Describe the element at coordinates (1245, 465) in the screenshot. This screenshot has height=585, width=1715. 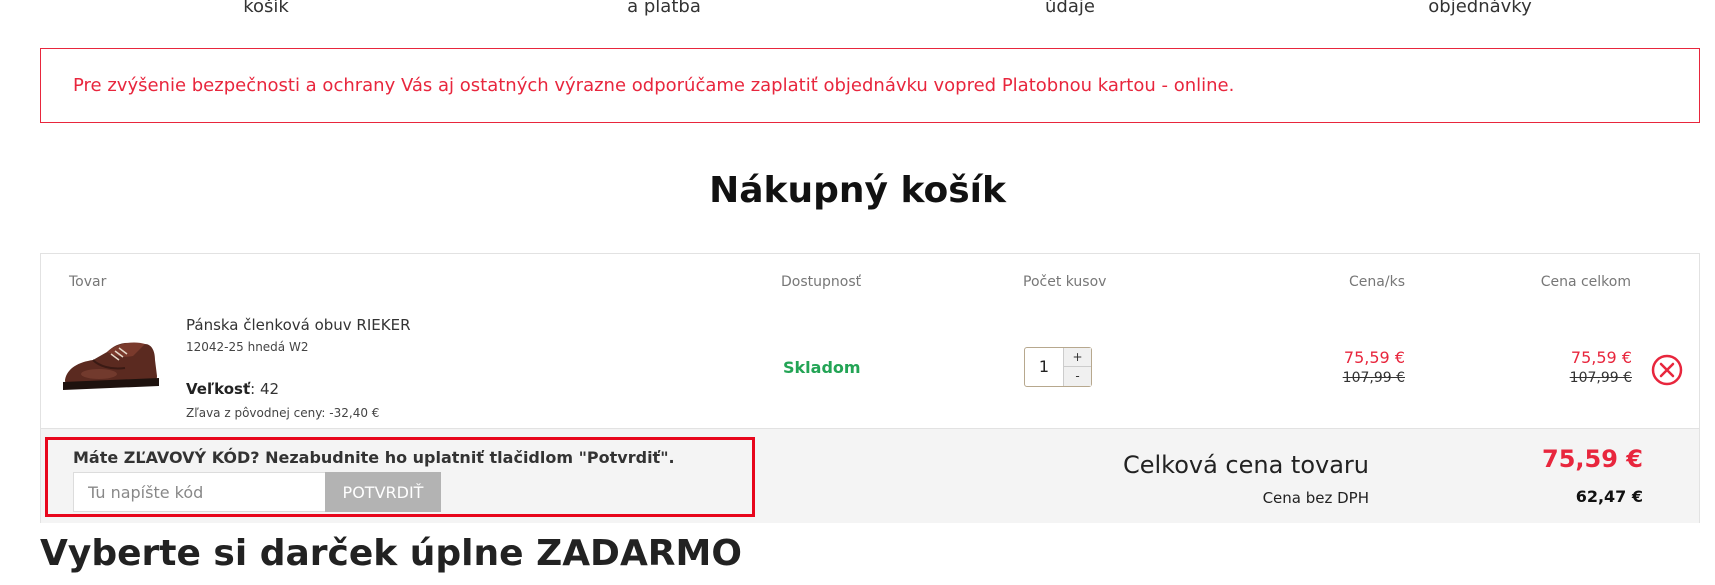
I see `total-label: Celková cena tovaru` at that location.